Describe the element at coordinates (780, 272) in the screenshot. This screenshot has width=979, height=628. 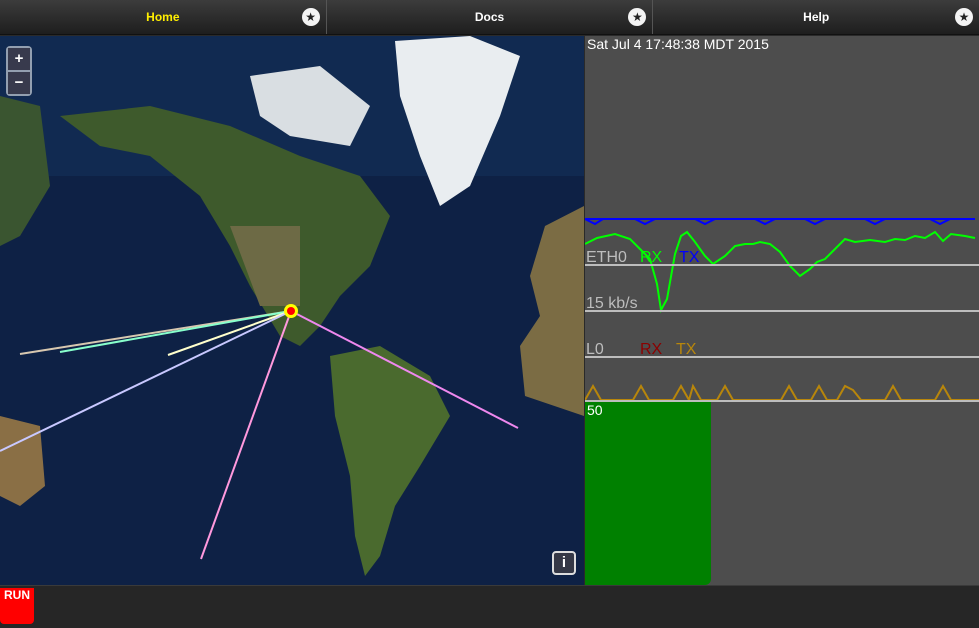
I see `rx-line` at that location.